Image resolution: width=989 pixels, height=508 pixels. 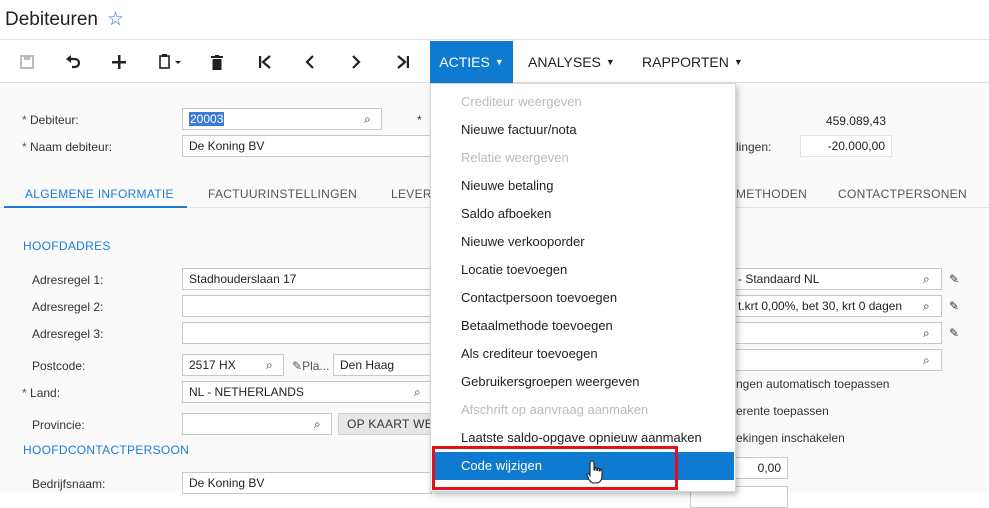 What do you see at coordinates (855, 121) in the screenshot?
I see `saldo-value: 459.089,43` at bounding box center [855, 121].